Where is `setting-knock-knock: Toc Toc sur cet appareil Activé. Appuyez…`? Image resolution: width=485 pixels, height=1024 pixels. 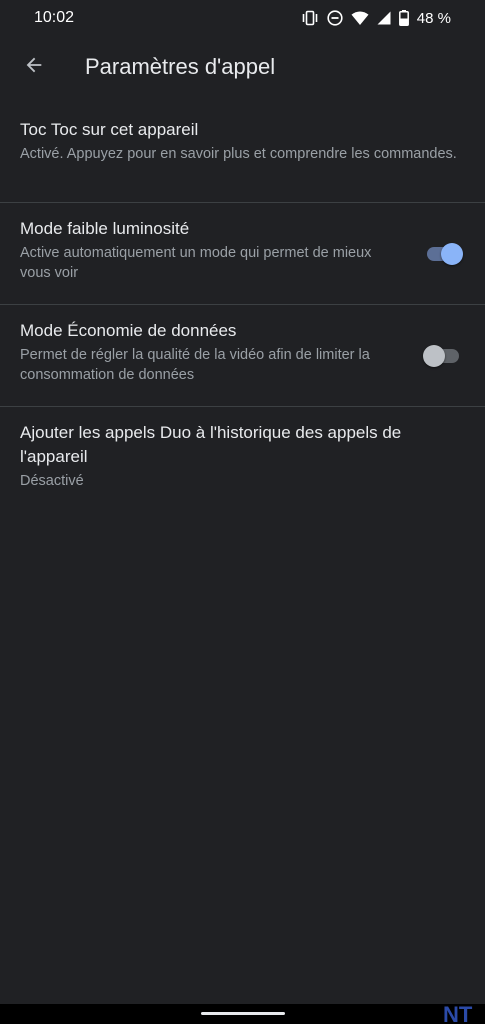 setting-knock-knock: Toc Toc sur cet appareil Activé. Appuyez… is located at coordinates (242, 153).